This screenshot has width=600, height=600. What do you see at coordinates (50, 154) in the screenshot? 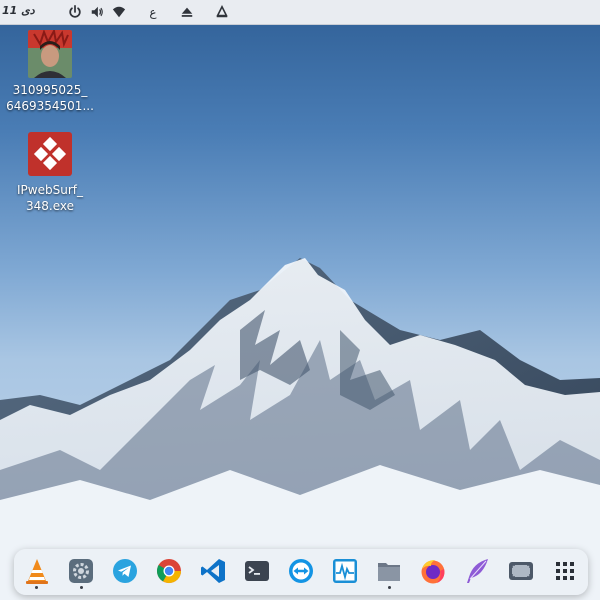
I see `exe-file-icon` at bounding box center [50, 154].